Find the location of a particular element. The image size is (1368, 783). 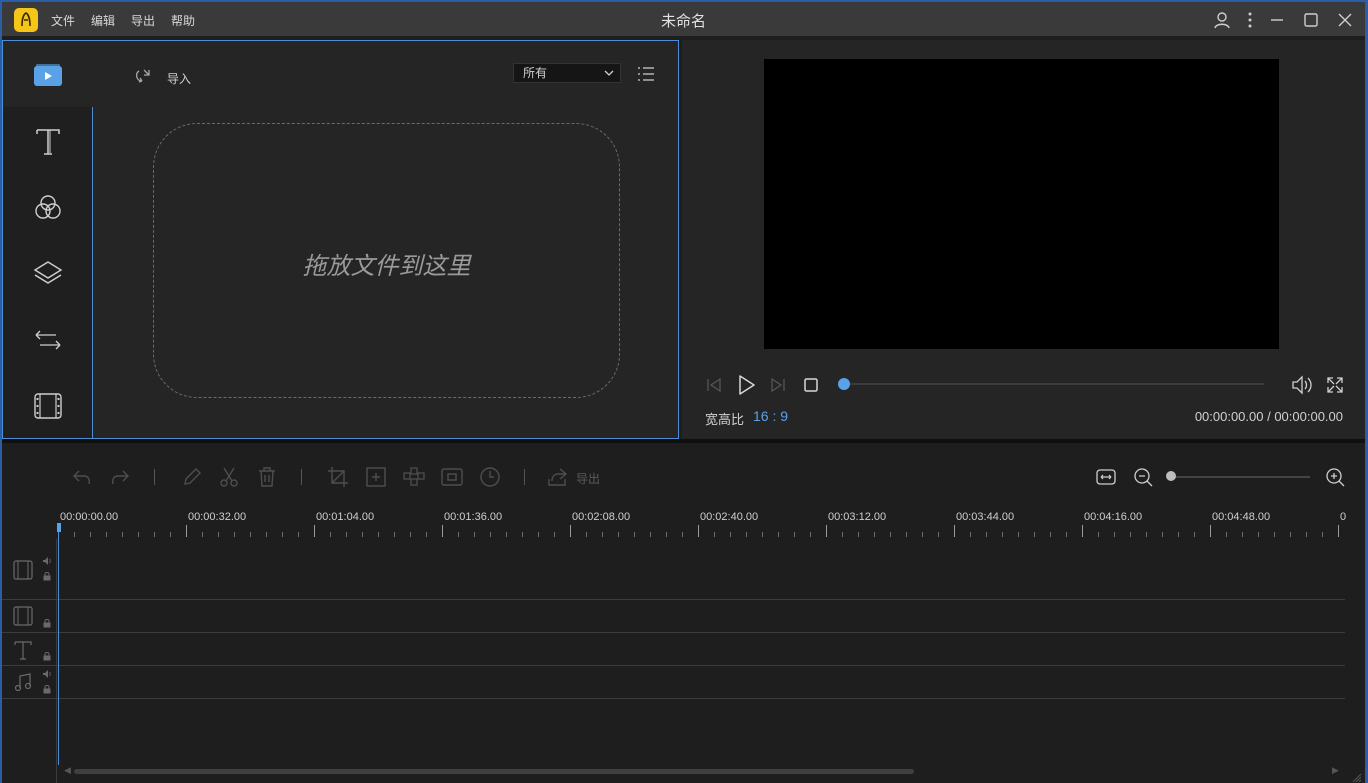

media-filter-select: 所有 is located at coordinates (567, 73).